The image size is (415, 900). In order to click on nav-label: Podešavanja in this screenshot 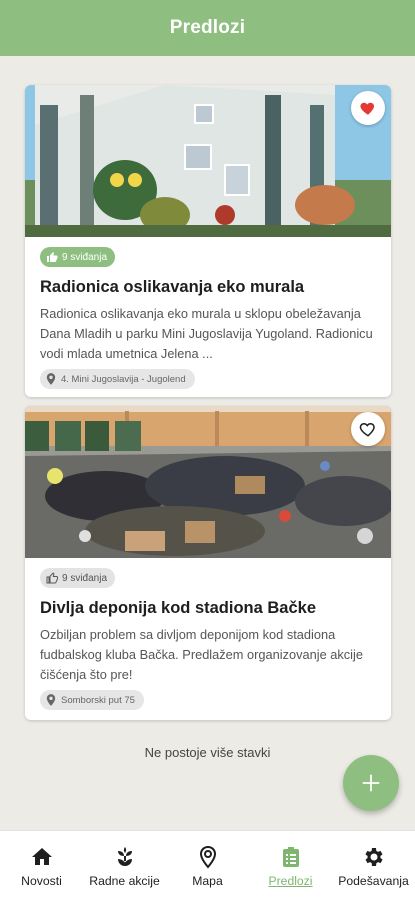, I will do `click(373, 881)`.